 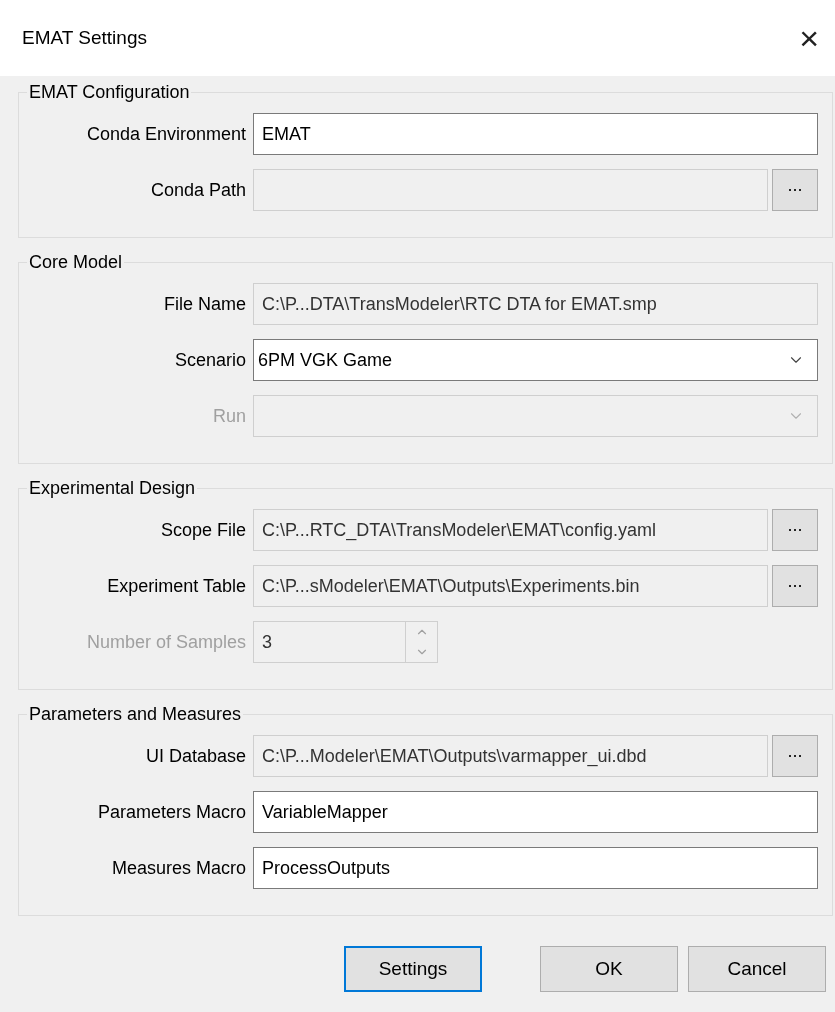 I want to click on dialog-button: Settings, so click(x=413, y=969).